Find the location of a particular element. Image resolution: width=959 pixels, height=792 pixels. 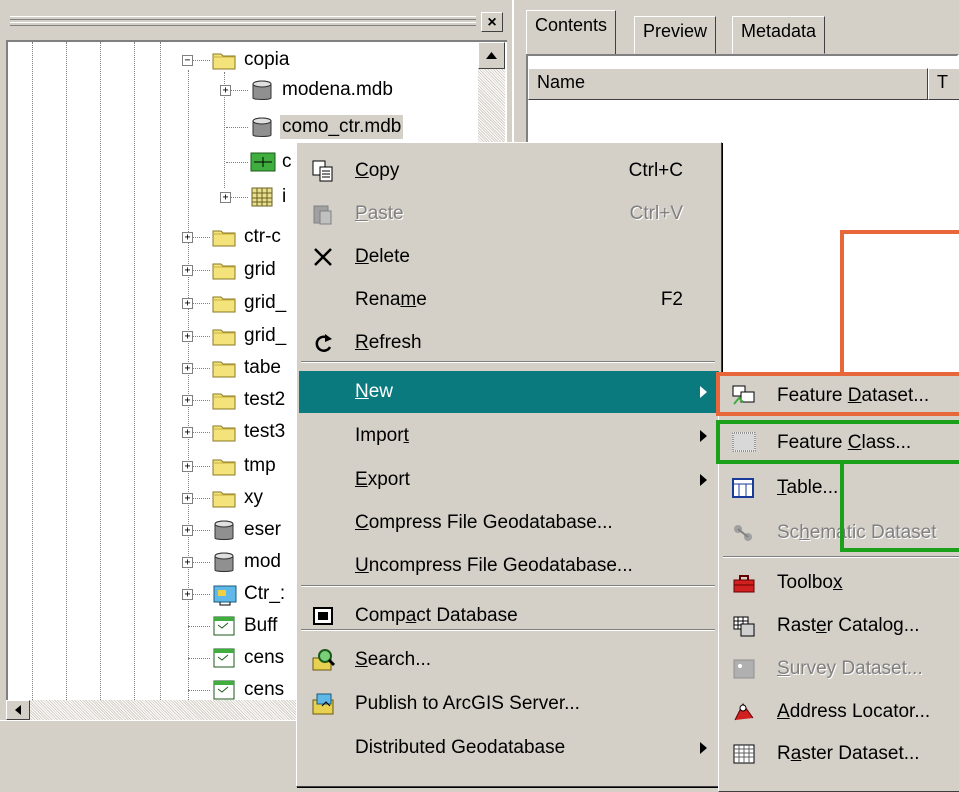

collapse-icon: − is located at coordinates (187, 60).